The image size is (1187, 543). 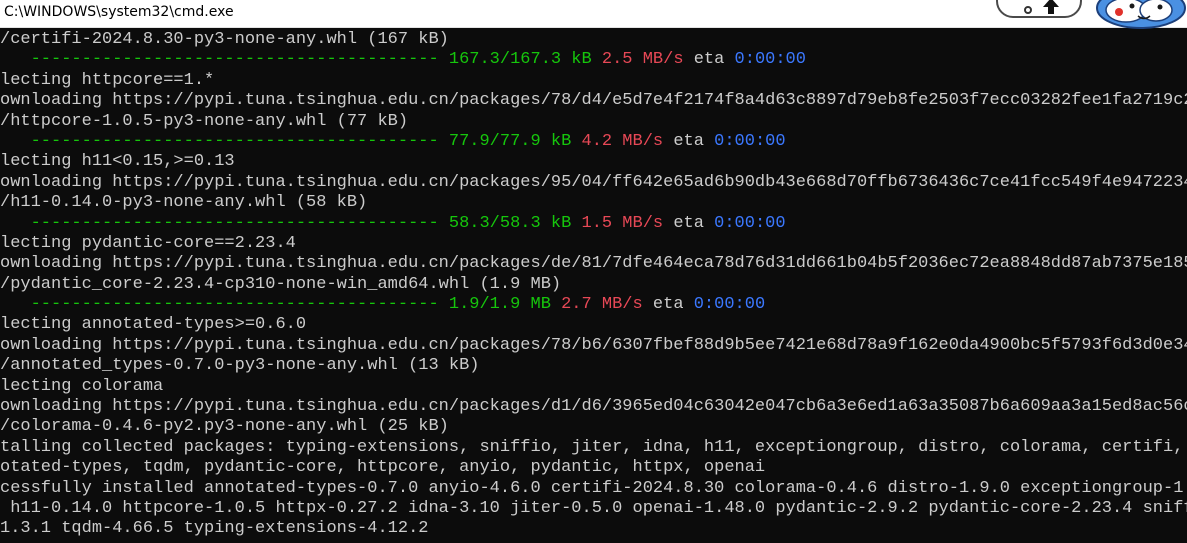 What do you see at coordinates (153, 325) in the screenshot?
I see `console-line: lecting annotated-types>=0.6.0` at bounding box center [153, 325].